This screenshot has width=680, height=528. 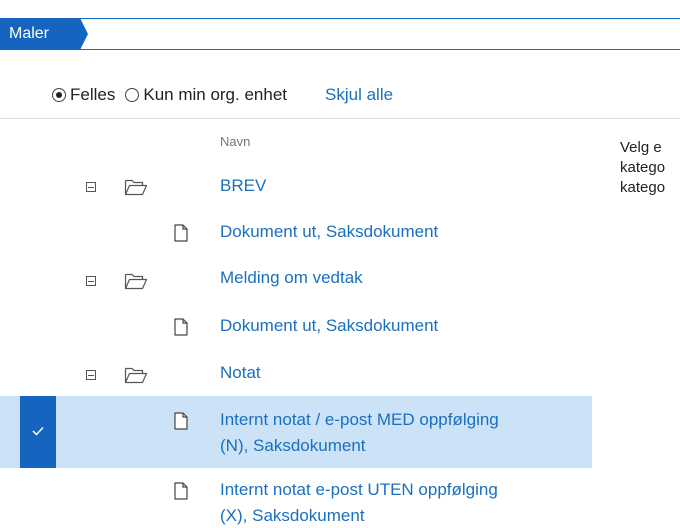 I want to click on header-bar: Maler, so click(x=340, y=34).